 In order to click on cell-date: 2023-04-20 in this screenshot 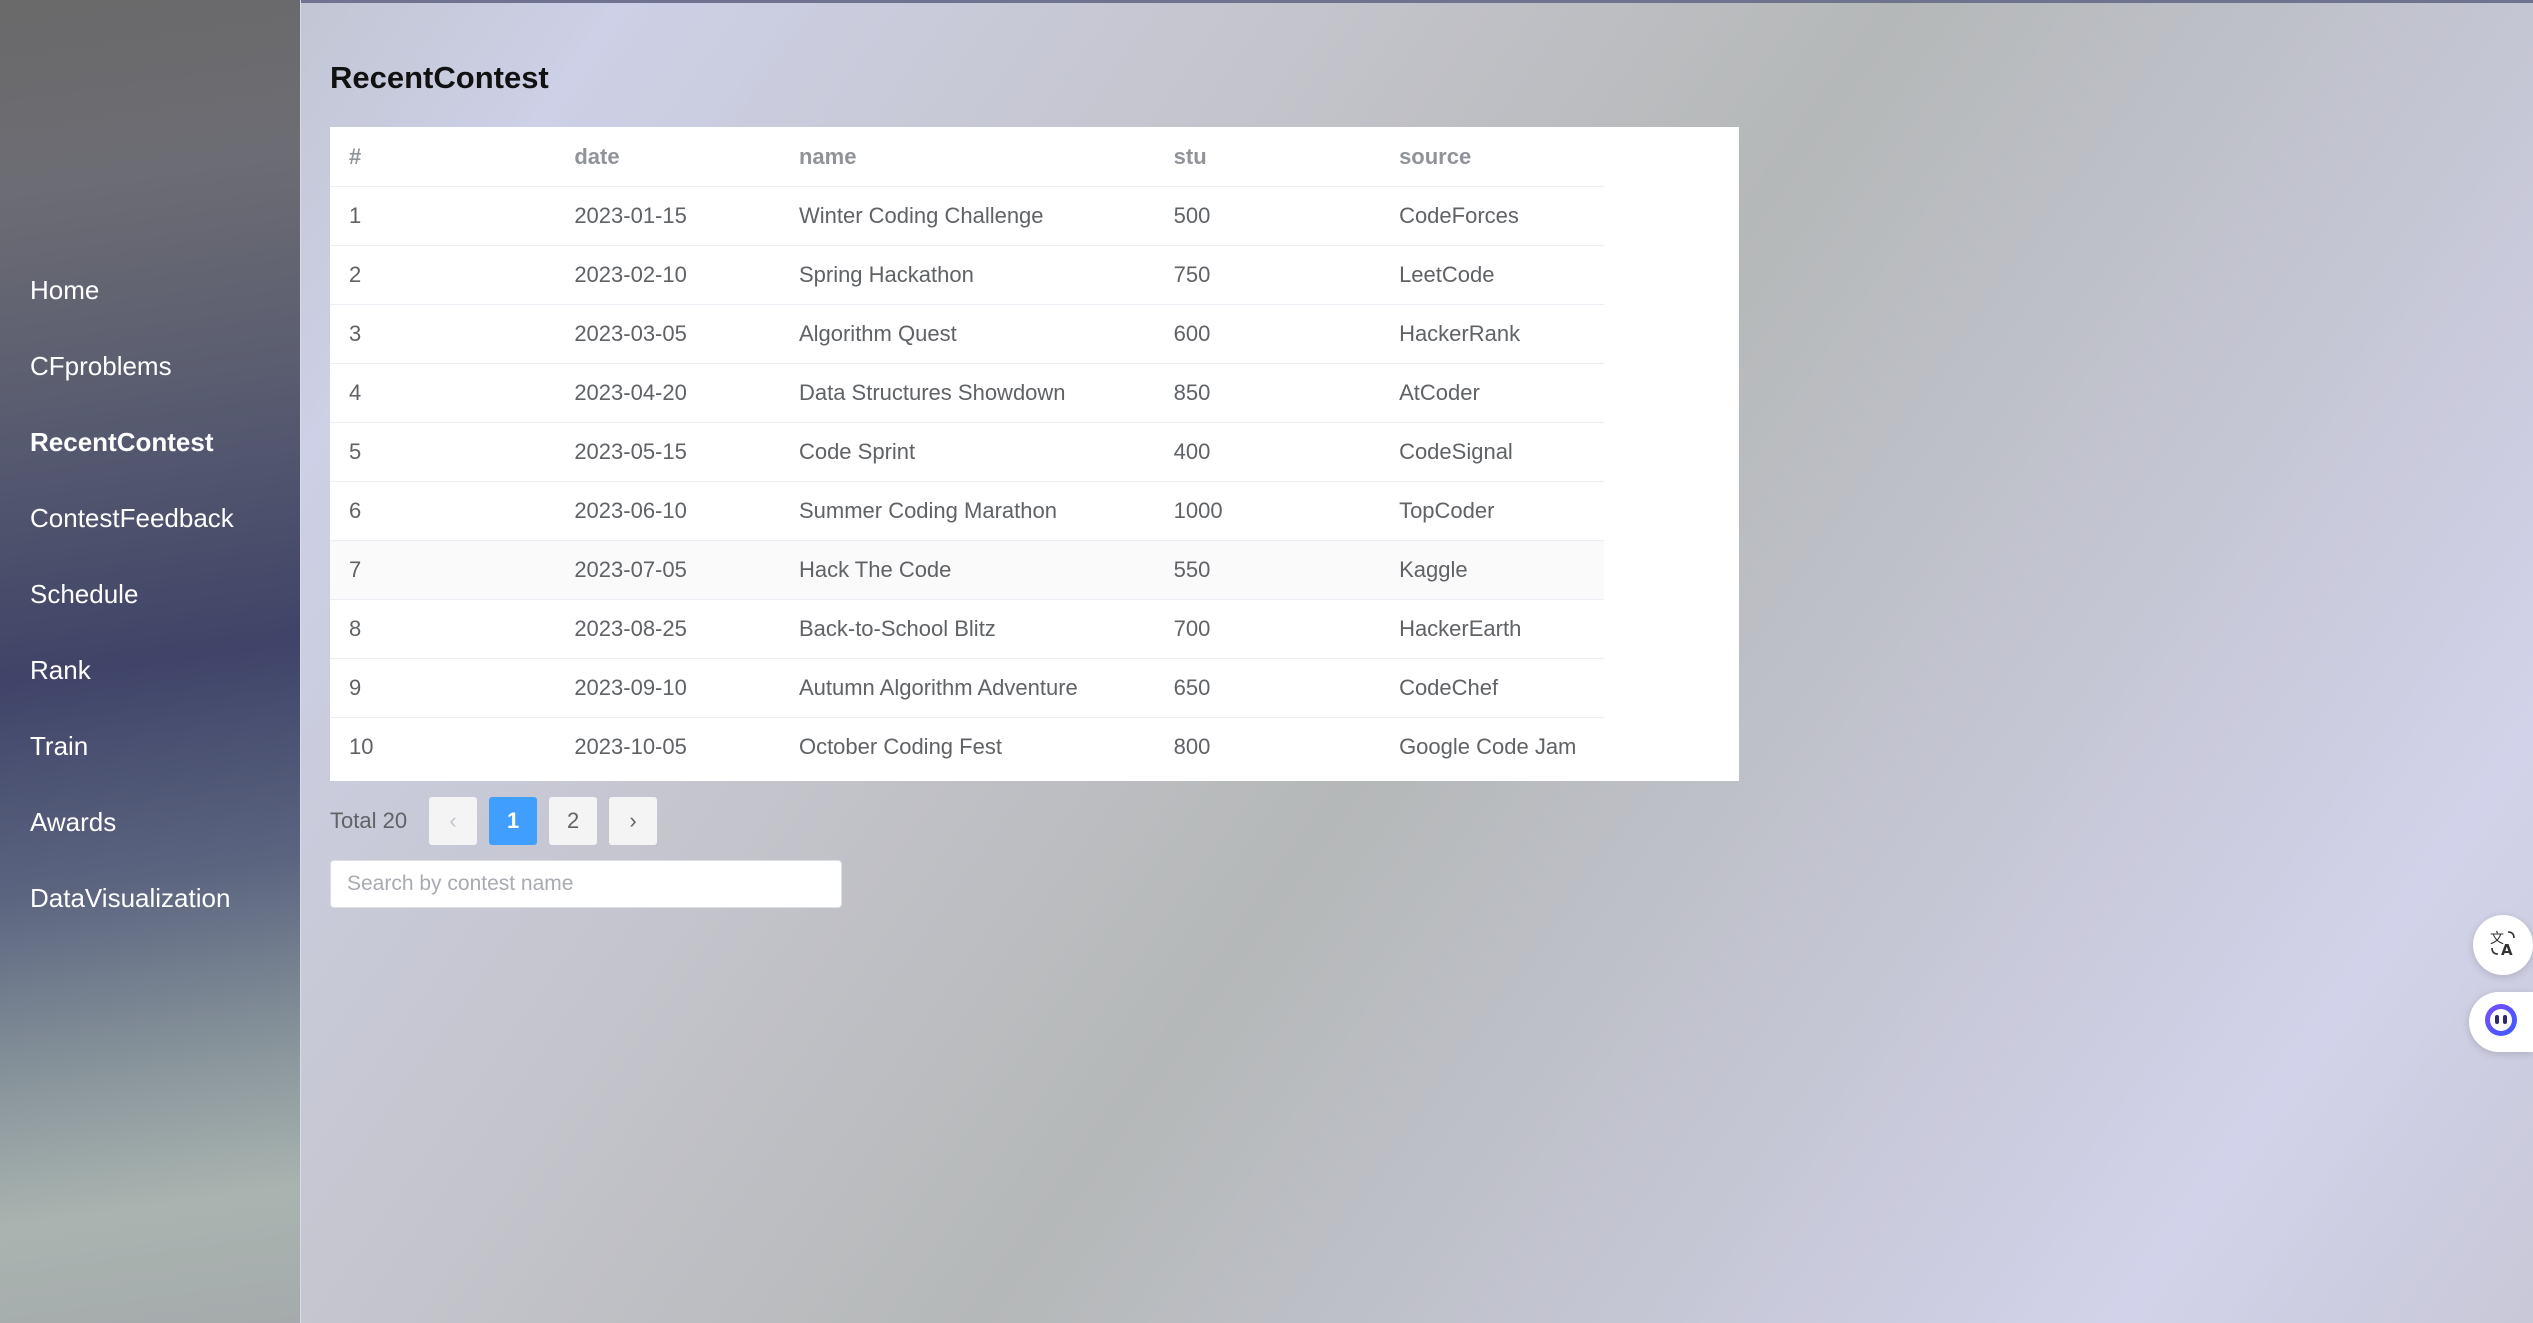, I will do `click(667, 393)`.